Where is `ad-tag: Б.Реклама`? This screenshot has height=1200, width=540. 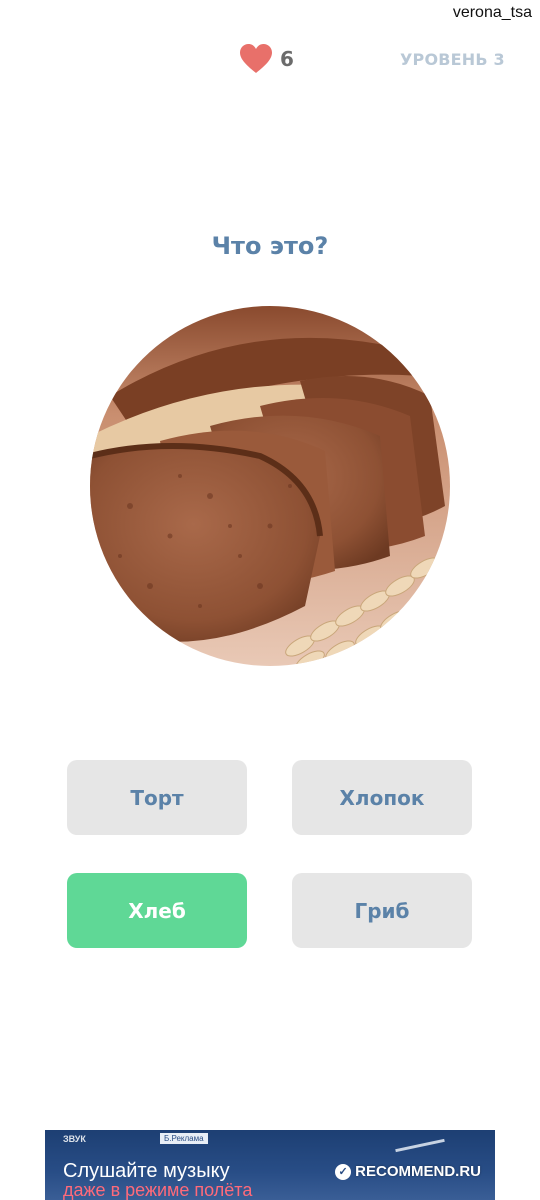
ad-tag: Б.Реклама is located at coordinates (184, 1138).